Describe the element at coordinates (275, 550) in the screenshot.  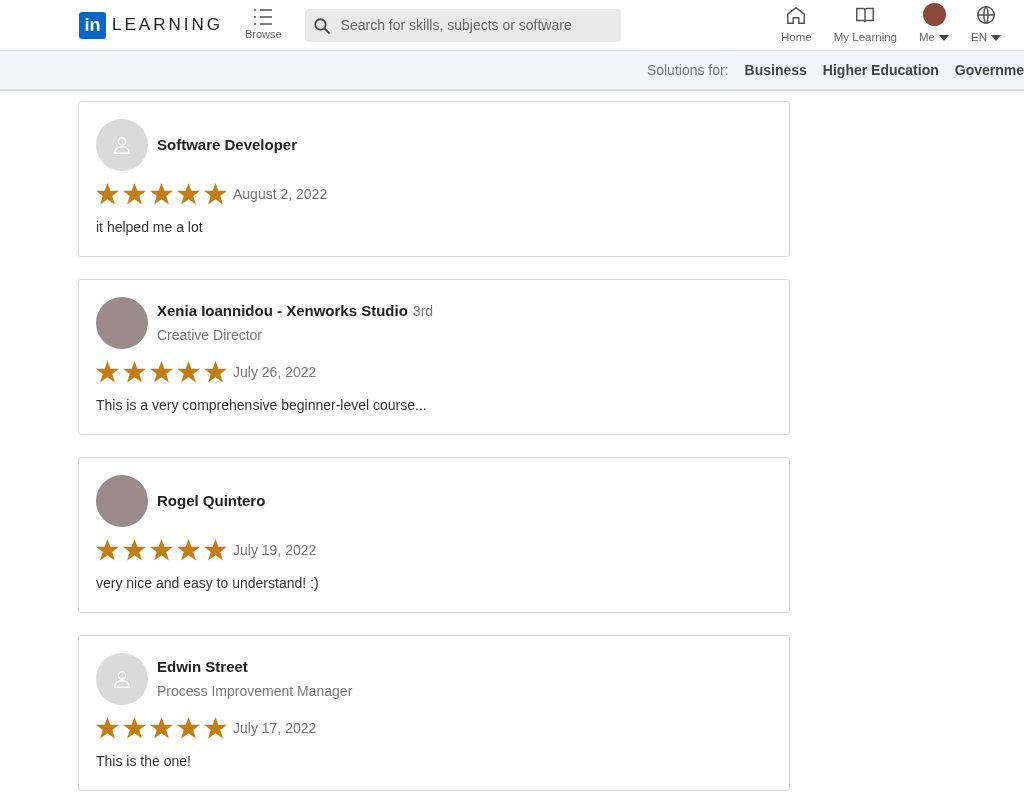
I see `review-date: July 19, 2022` at that location.